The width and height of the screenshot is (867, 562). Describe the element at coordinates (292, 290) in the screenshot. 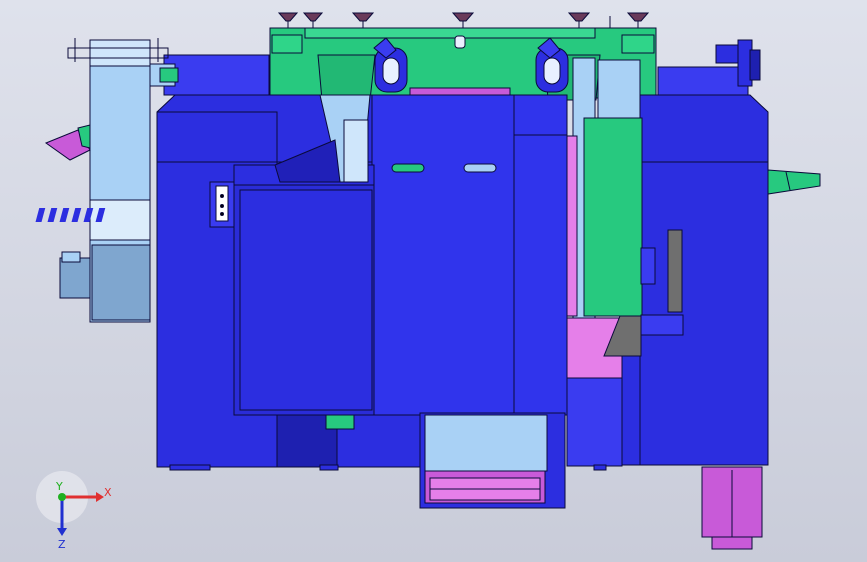

I see `front-door-panel` at that location.